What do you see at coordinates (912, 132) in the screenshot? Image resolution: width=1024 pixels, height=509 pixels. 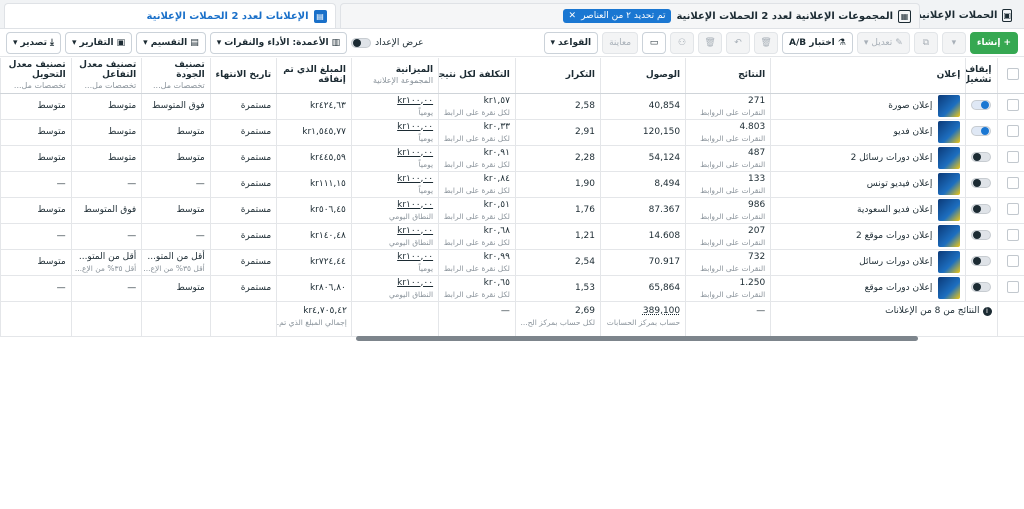 I see `ad-name: إعلان فديو` at bounding box center [912, 132].